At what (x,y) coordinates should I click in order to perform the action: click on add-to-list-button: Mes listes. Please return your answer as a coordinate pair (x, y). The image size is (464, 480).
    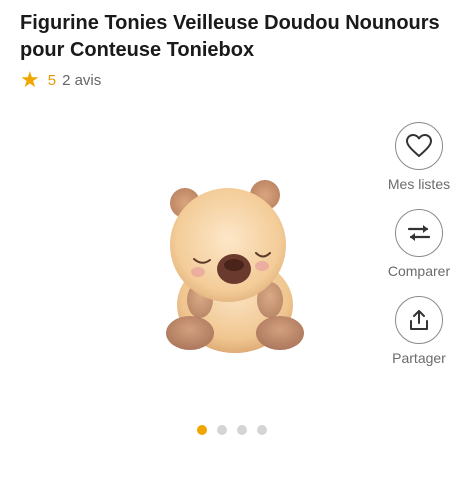
    Looking at the image, I should click on (419, 157).